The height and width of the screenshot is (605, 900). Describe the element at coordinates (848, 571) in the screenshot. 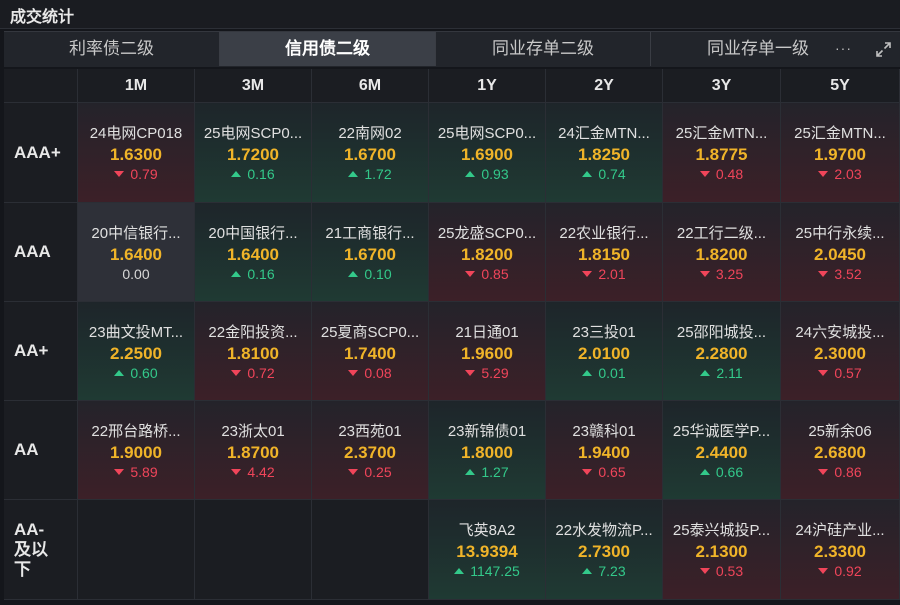

I see `yield-change-value: 0.92` at that location.